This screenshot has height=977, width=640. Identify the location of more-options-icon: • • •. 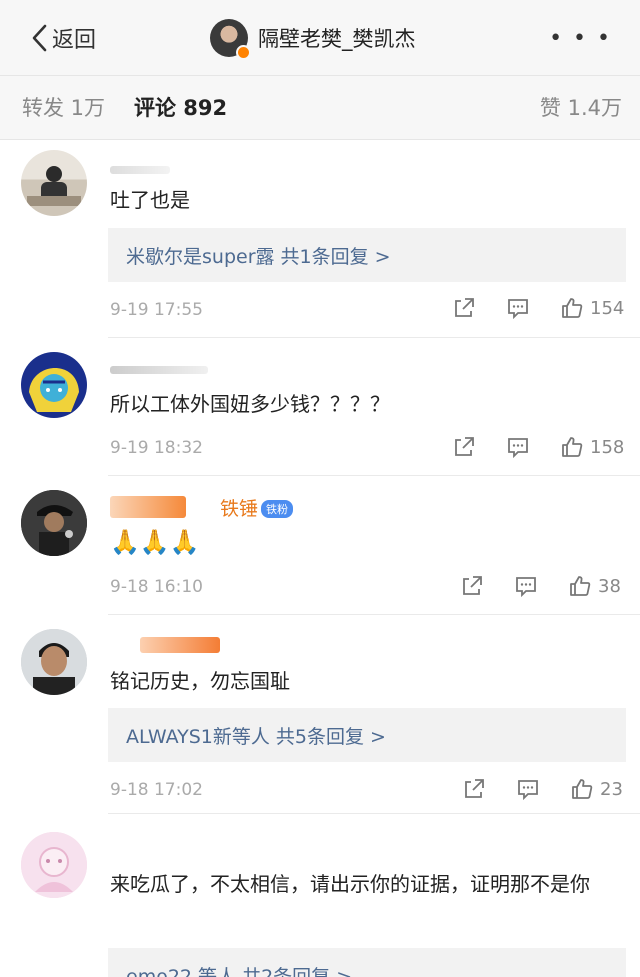
(580, 38).